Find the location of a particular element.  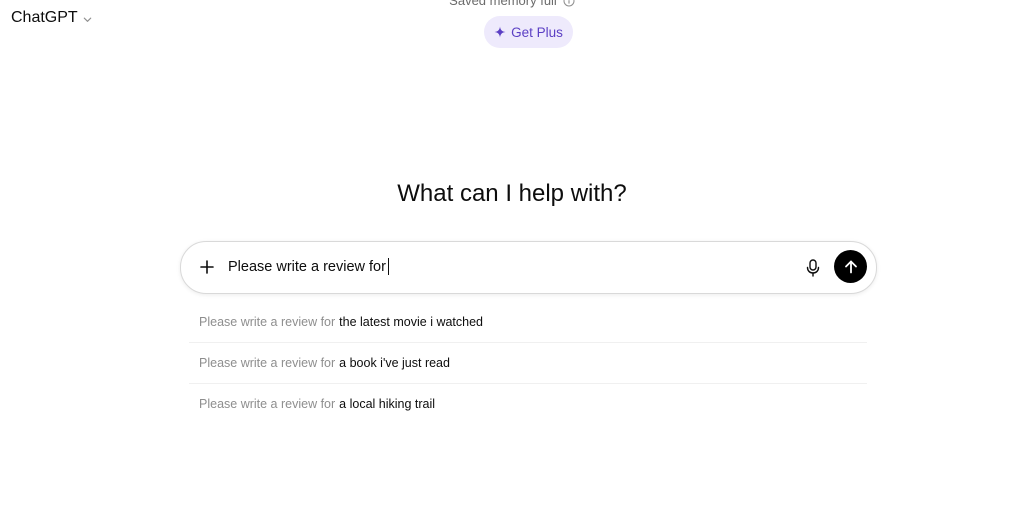

suggestion-completion: a local hiking trail is located at coordinates (387, 404).